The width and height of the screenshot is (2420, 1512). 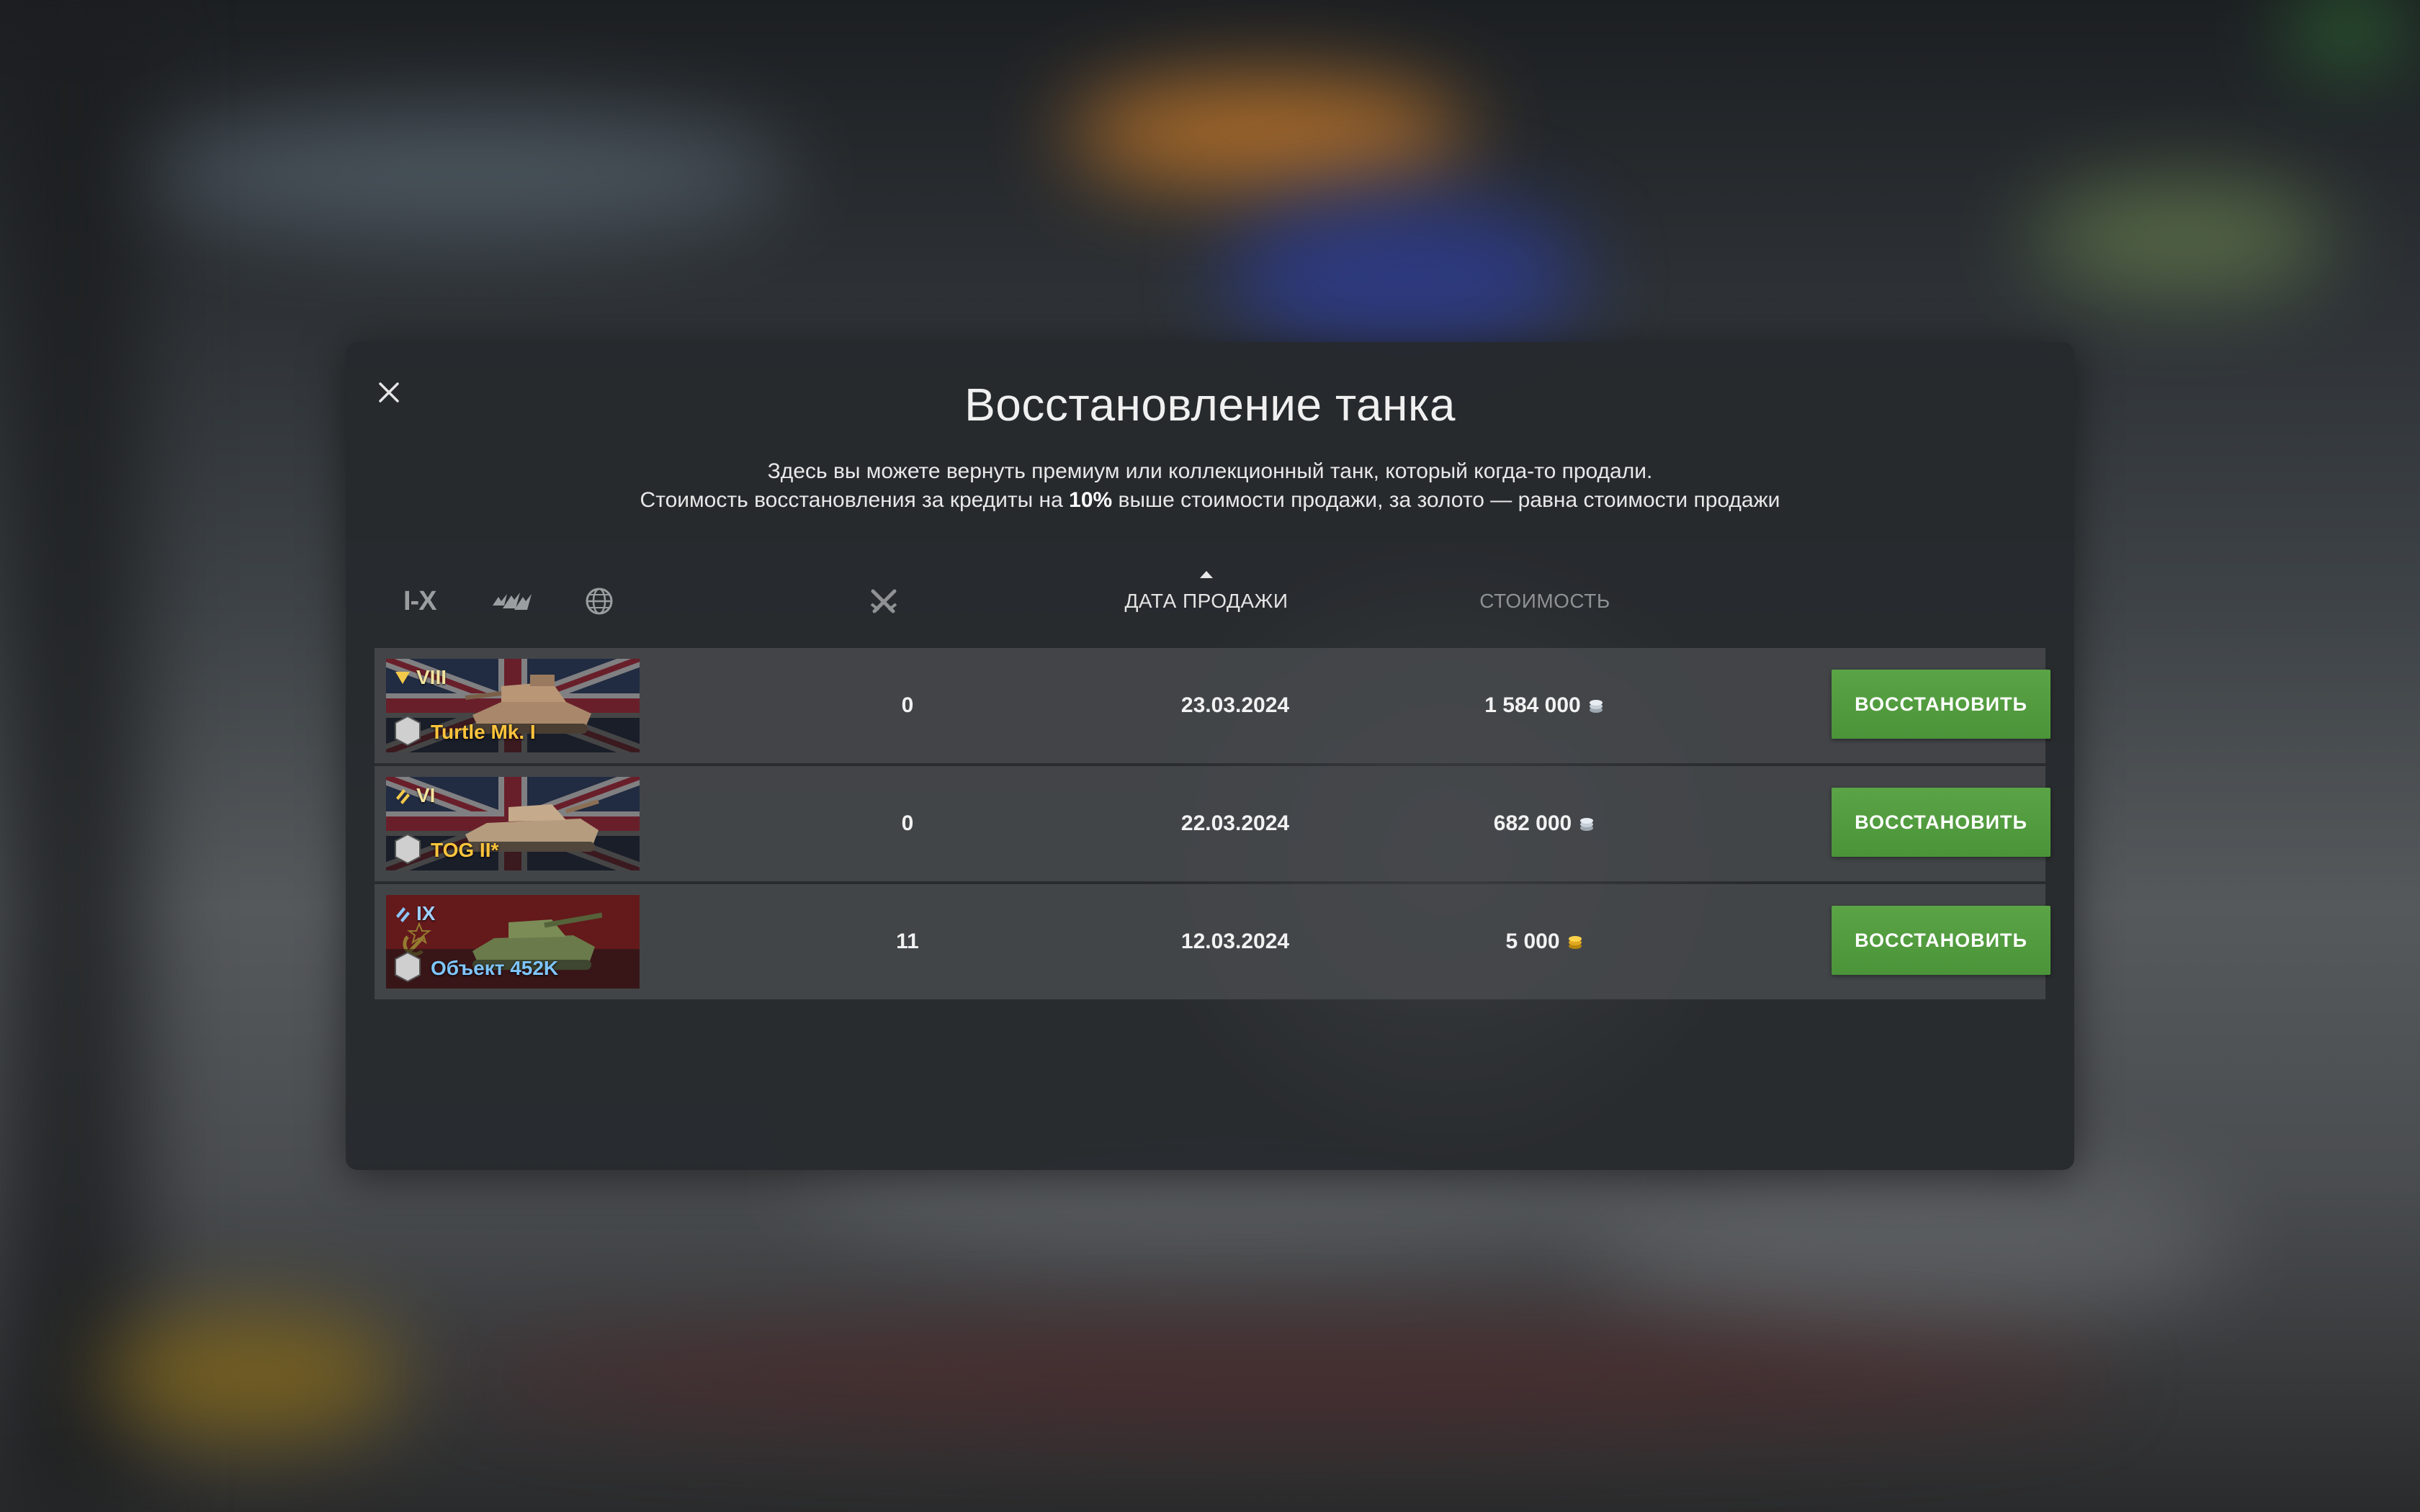 I want to click on sale-date: 22.03.2024, so click(x=1235, y=823).